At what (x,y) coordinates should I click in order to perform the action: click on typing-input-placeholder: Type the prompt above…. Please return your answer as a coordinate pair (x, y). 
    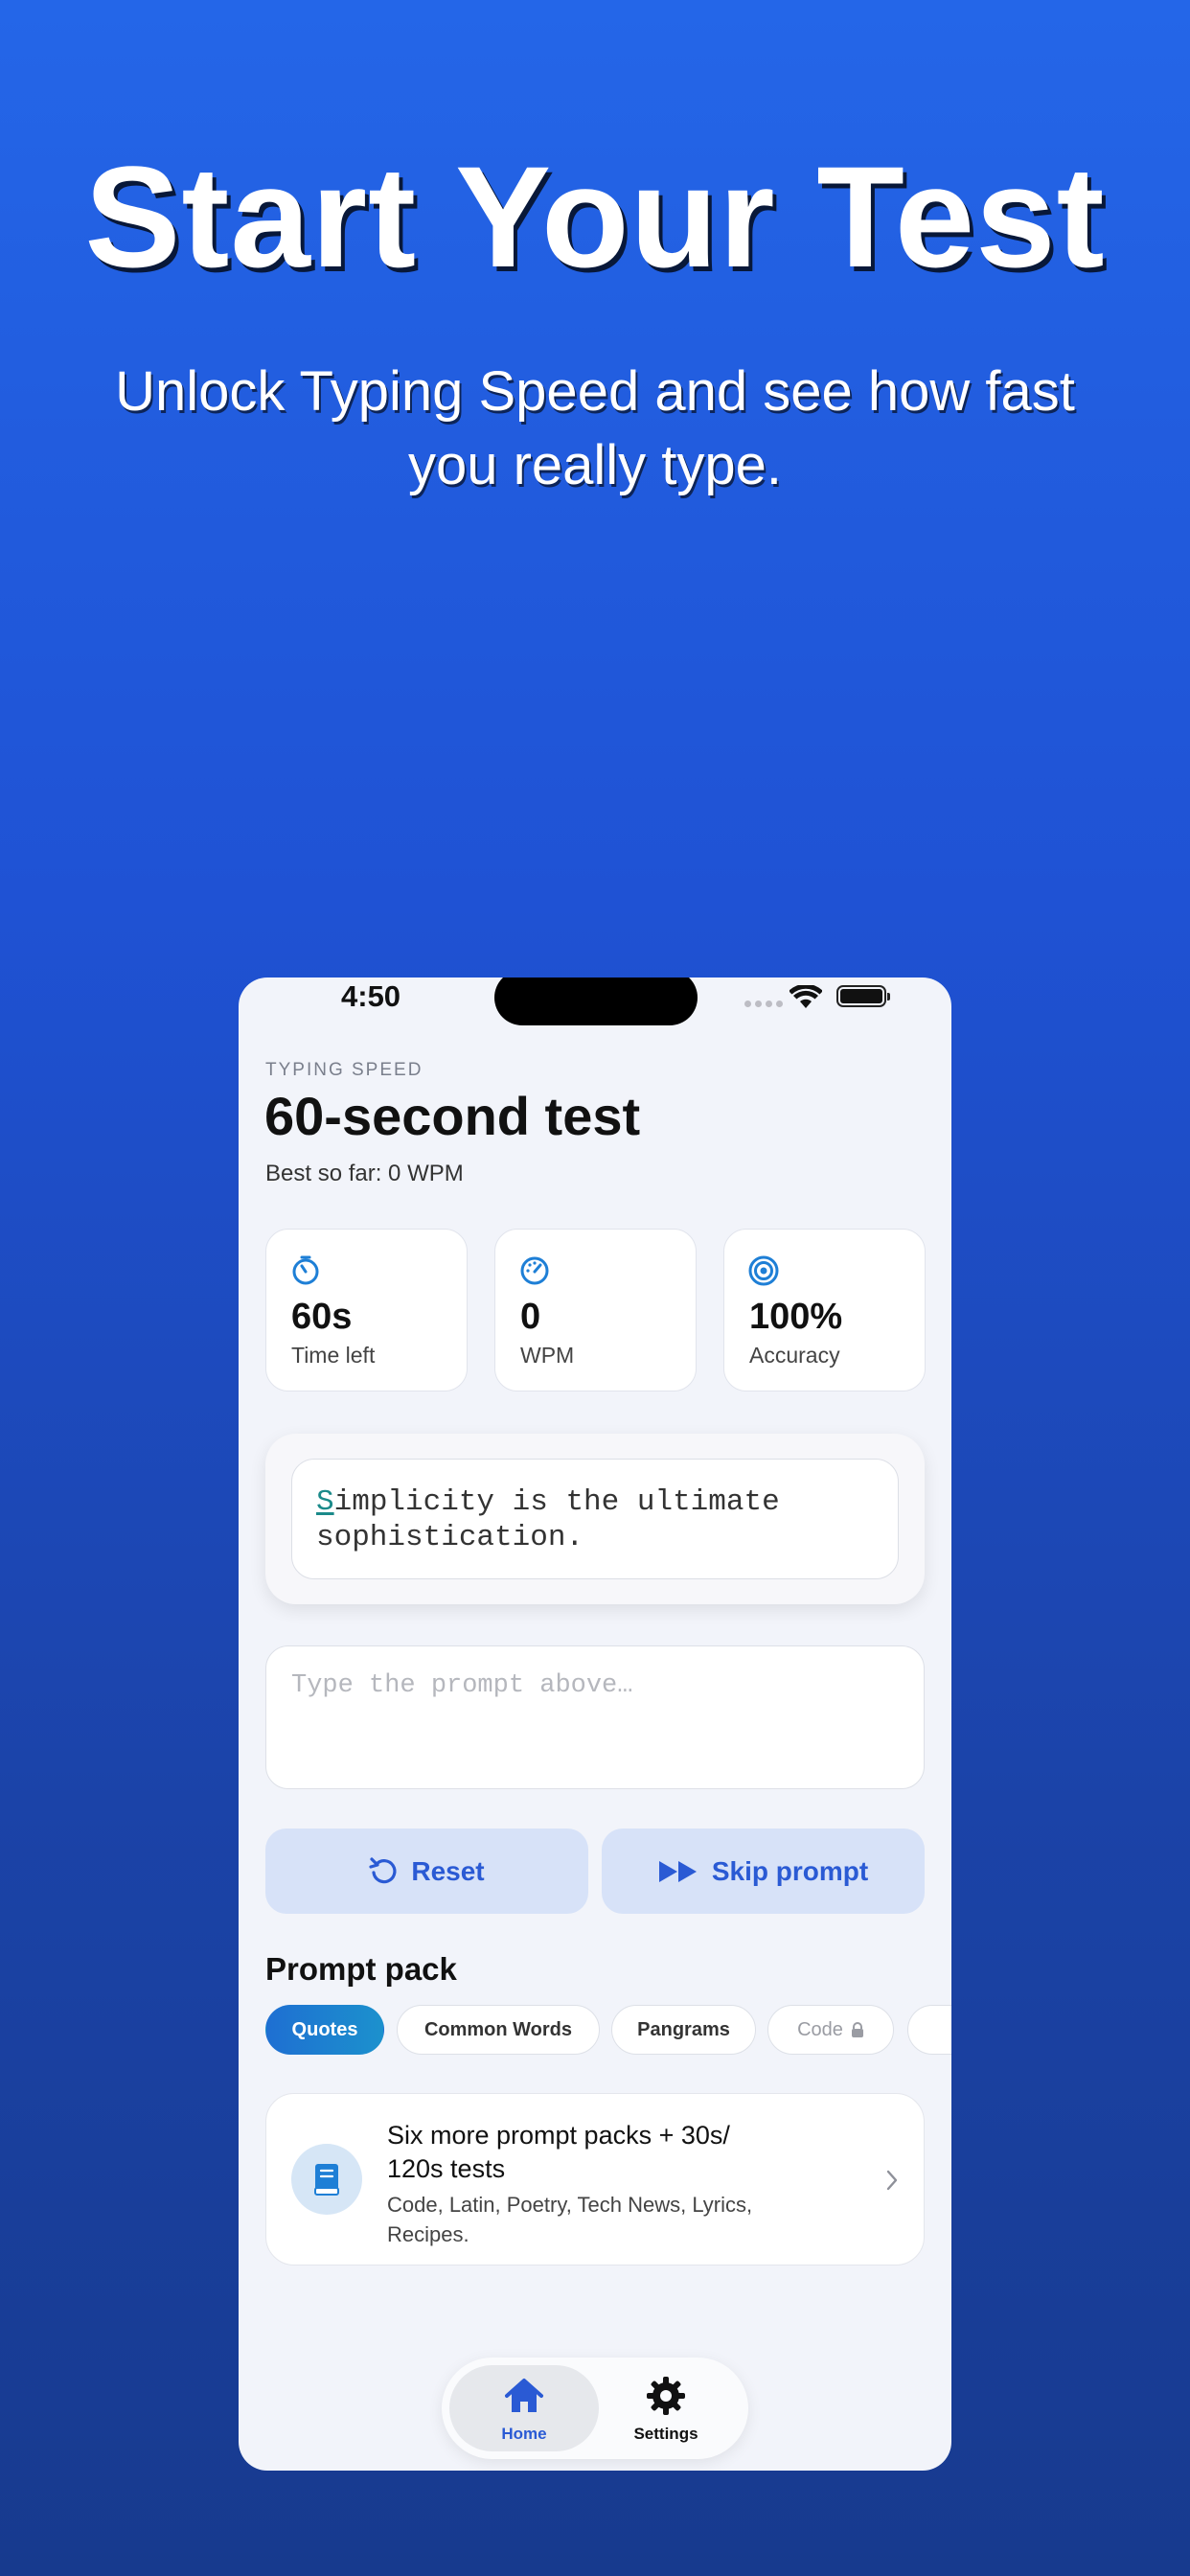
    Looking at the image, I should click on (462, 1685).